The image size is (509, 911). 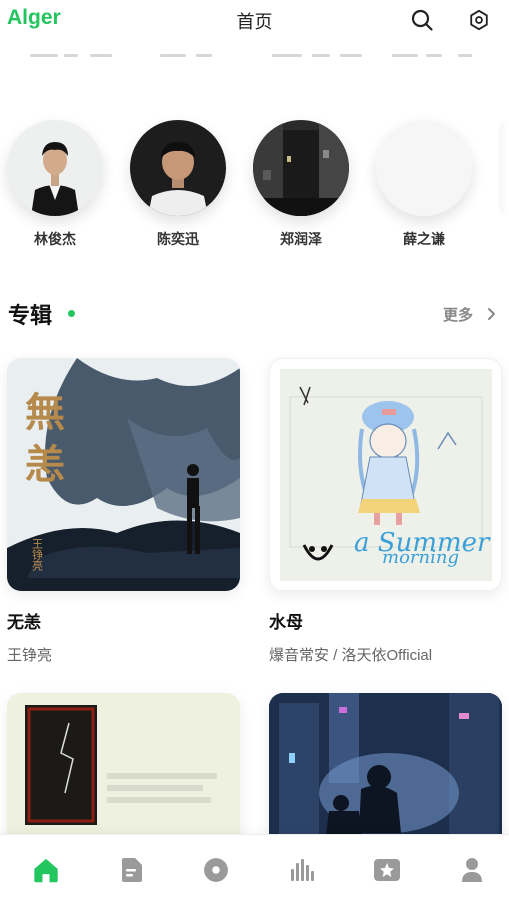 I want to click on search-button, so click(x=422, y=20).